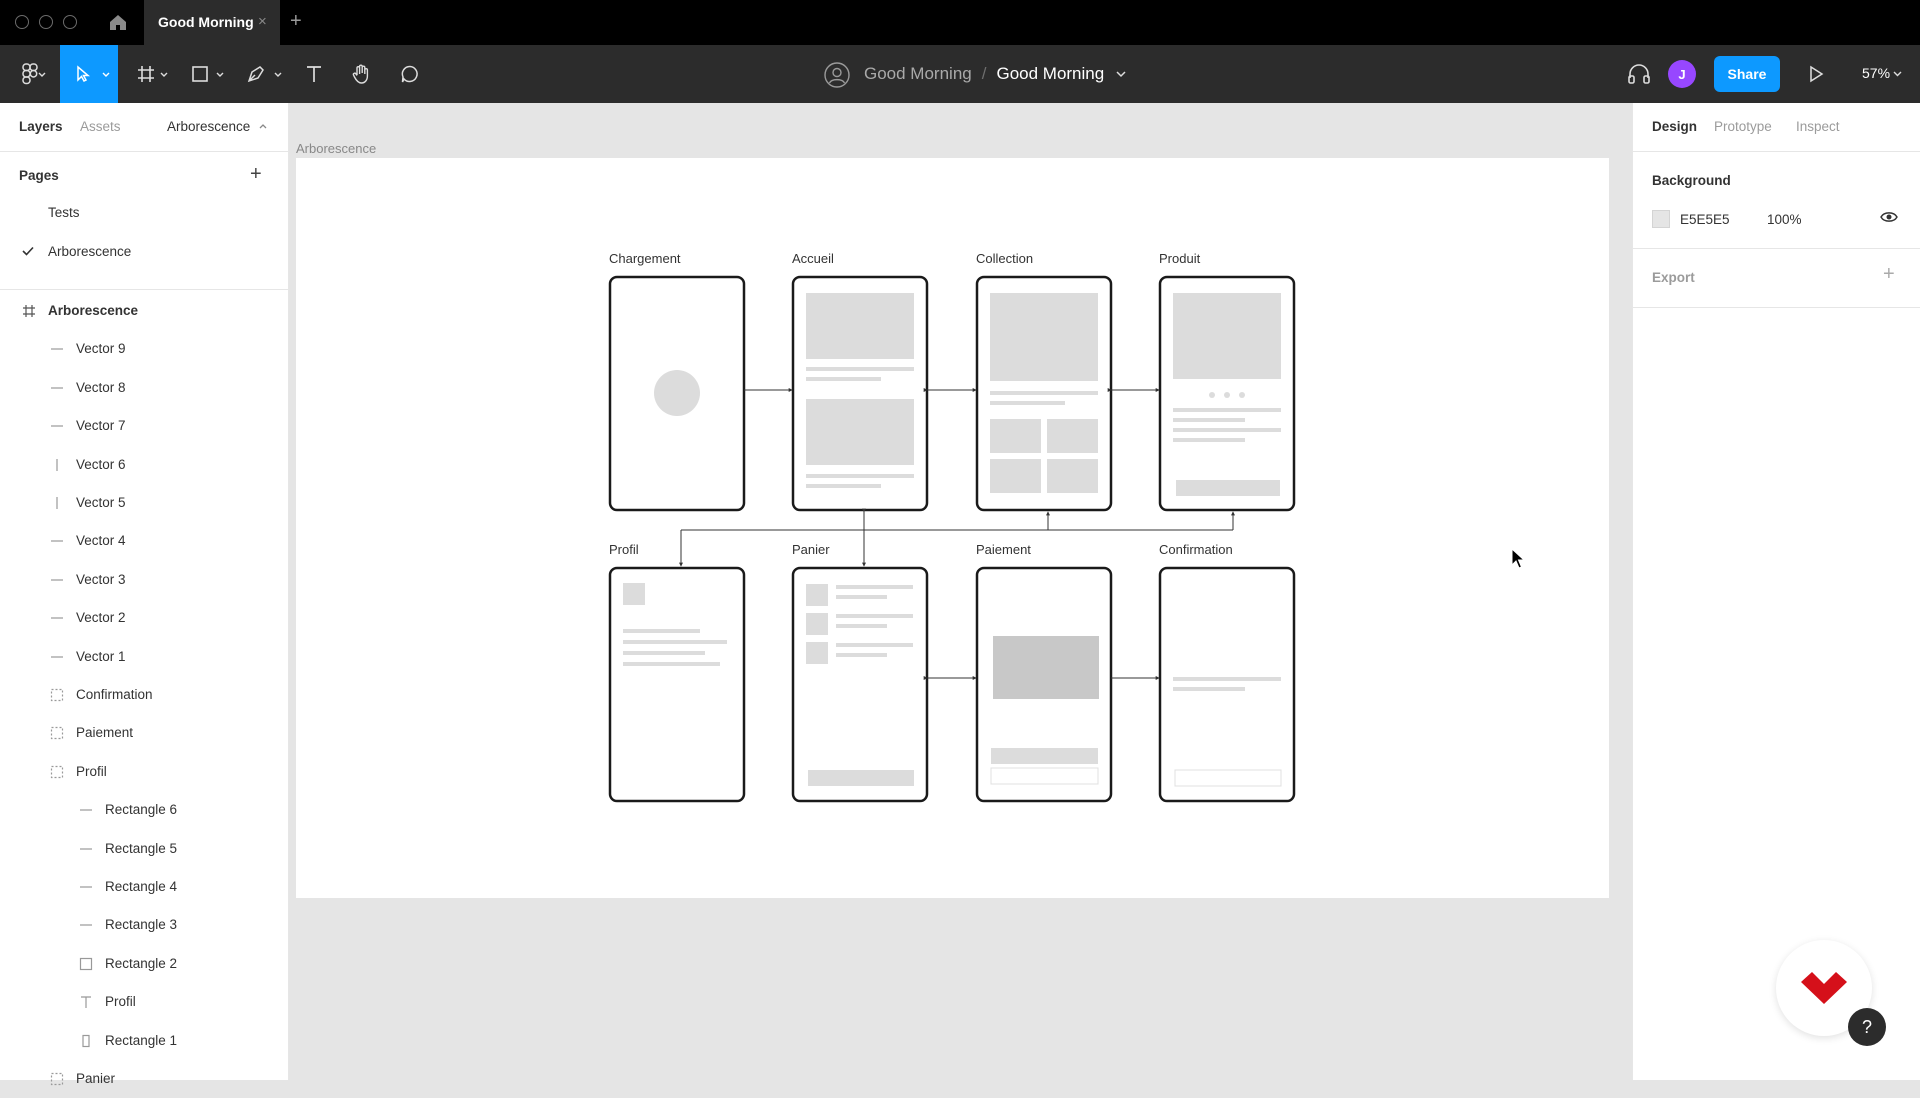  I want to click on comment-tool-button, so click(410, 74).